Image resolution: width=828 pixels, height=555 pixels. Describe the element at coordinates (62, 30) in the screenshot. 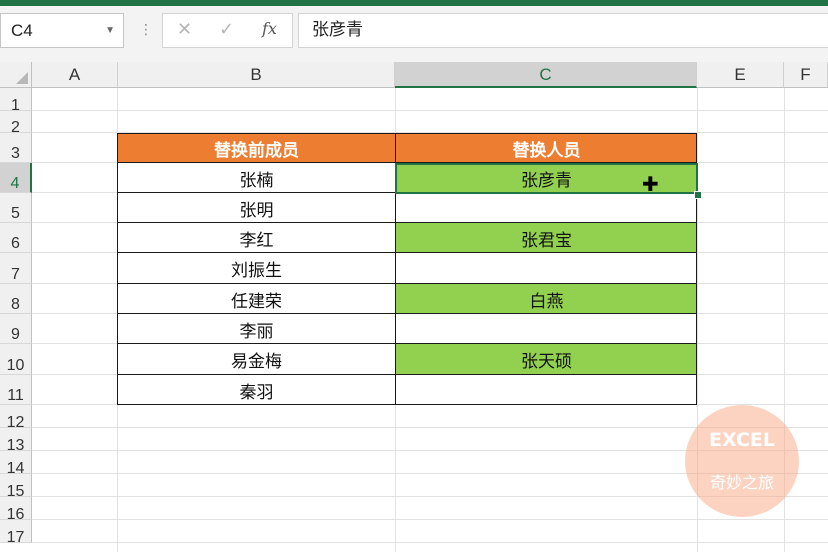

I see `name-box: C4 ▼` at that location.